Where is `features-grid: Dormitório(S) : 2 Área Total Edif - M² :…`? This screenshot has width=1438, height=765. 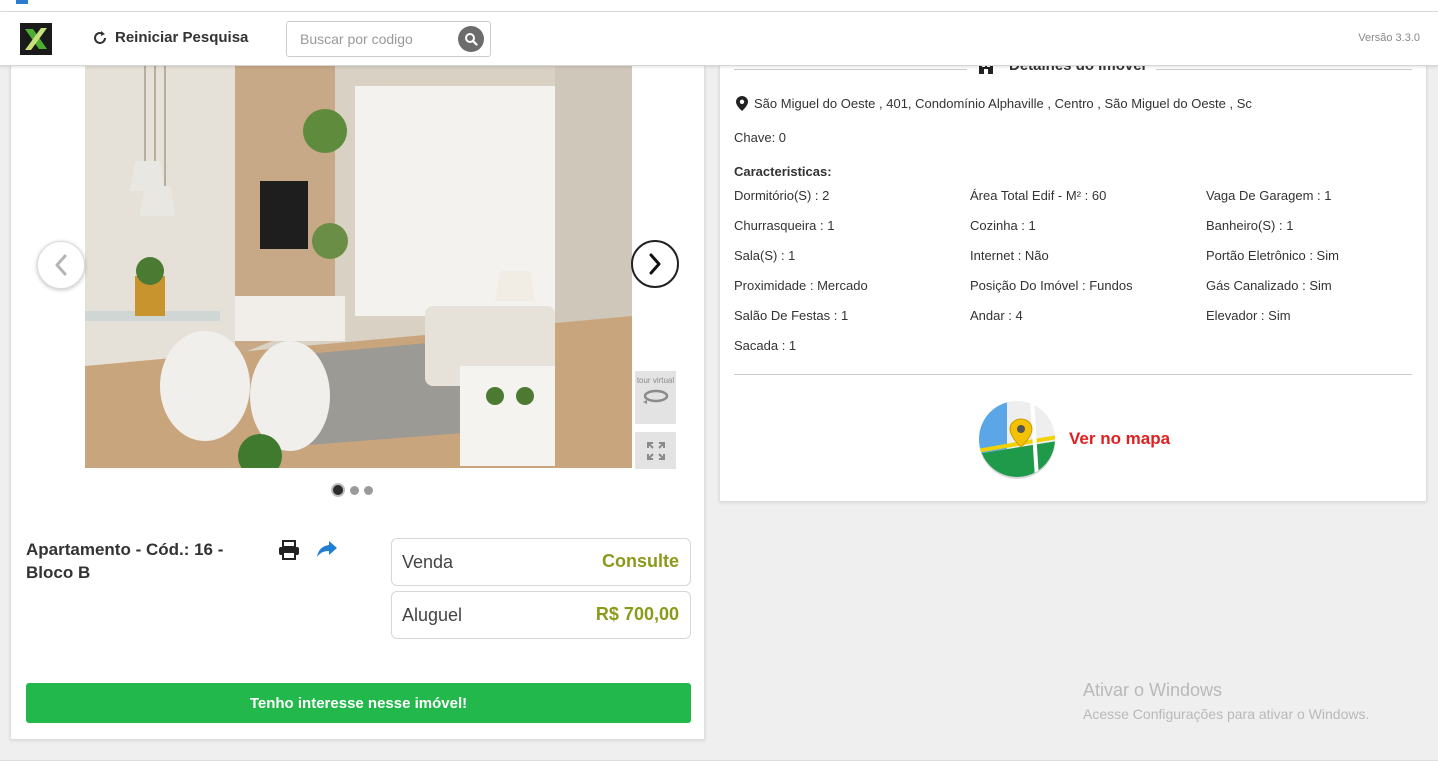
features-grid: Dormitório(S) : 2 Área Total Edif - M² :… is located at coordinates (1079, 277).